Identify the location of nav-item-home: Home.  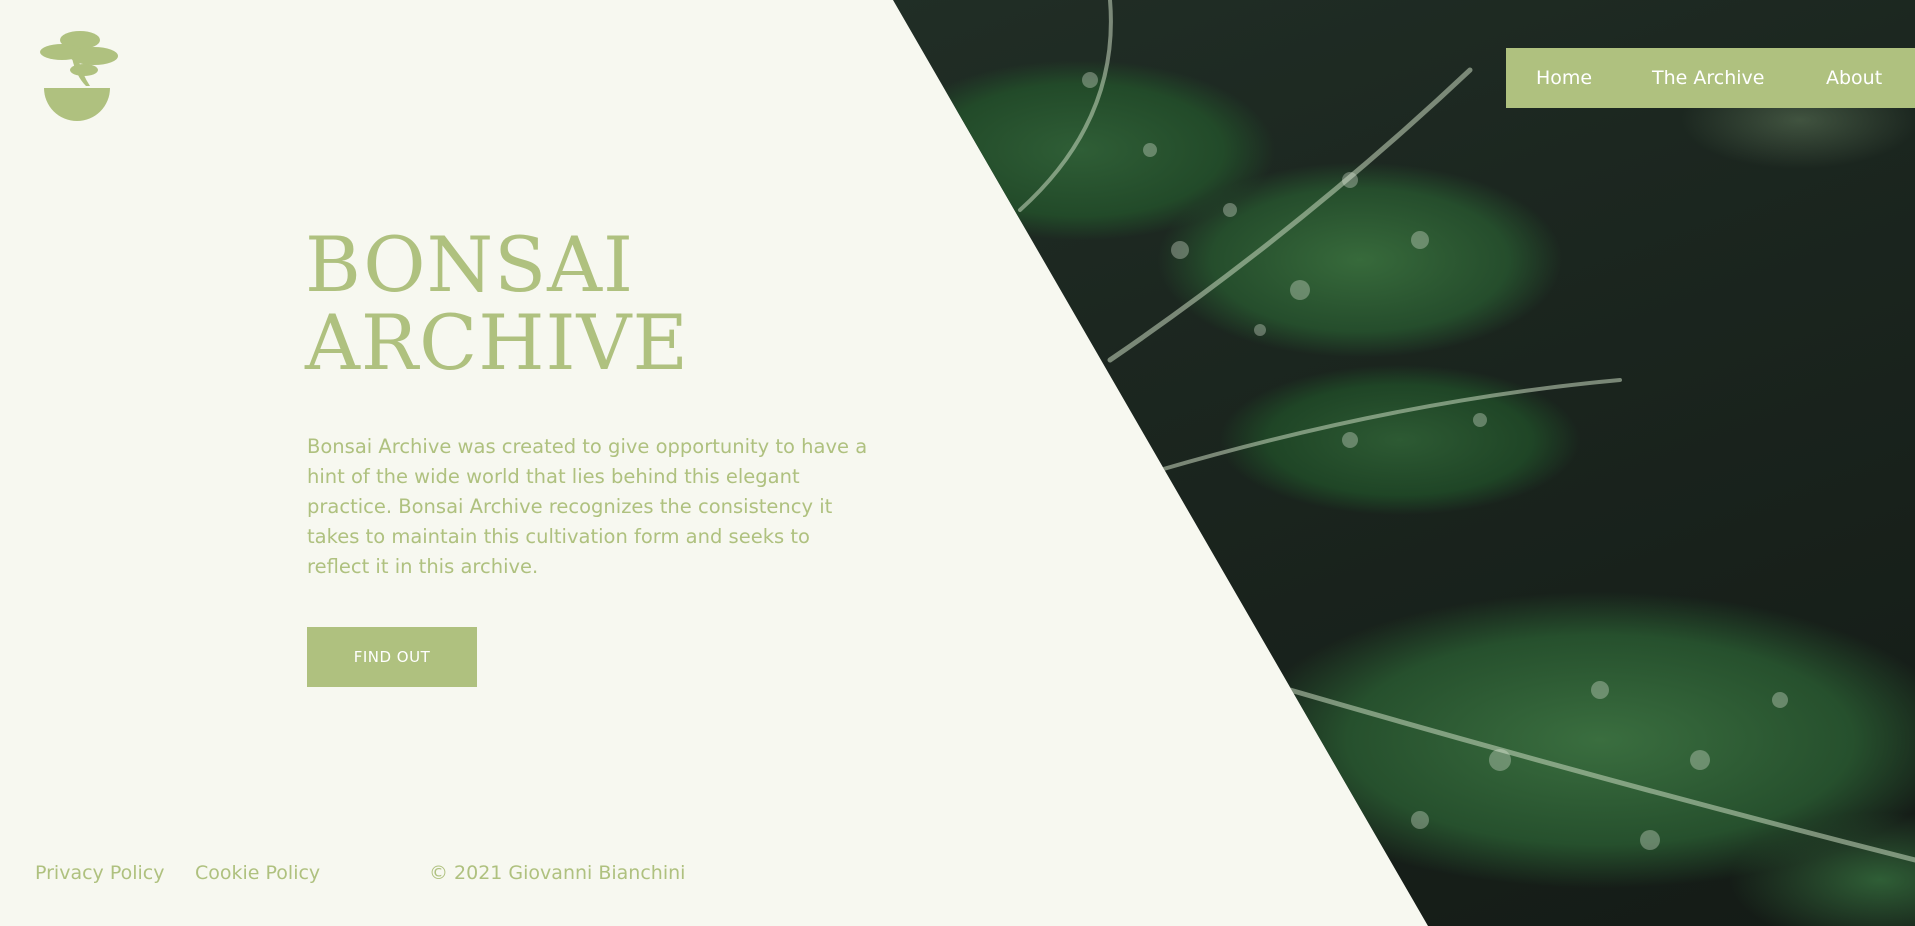
(1564, 78).